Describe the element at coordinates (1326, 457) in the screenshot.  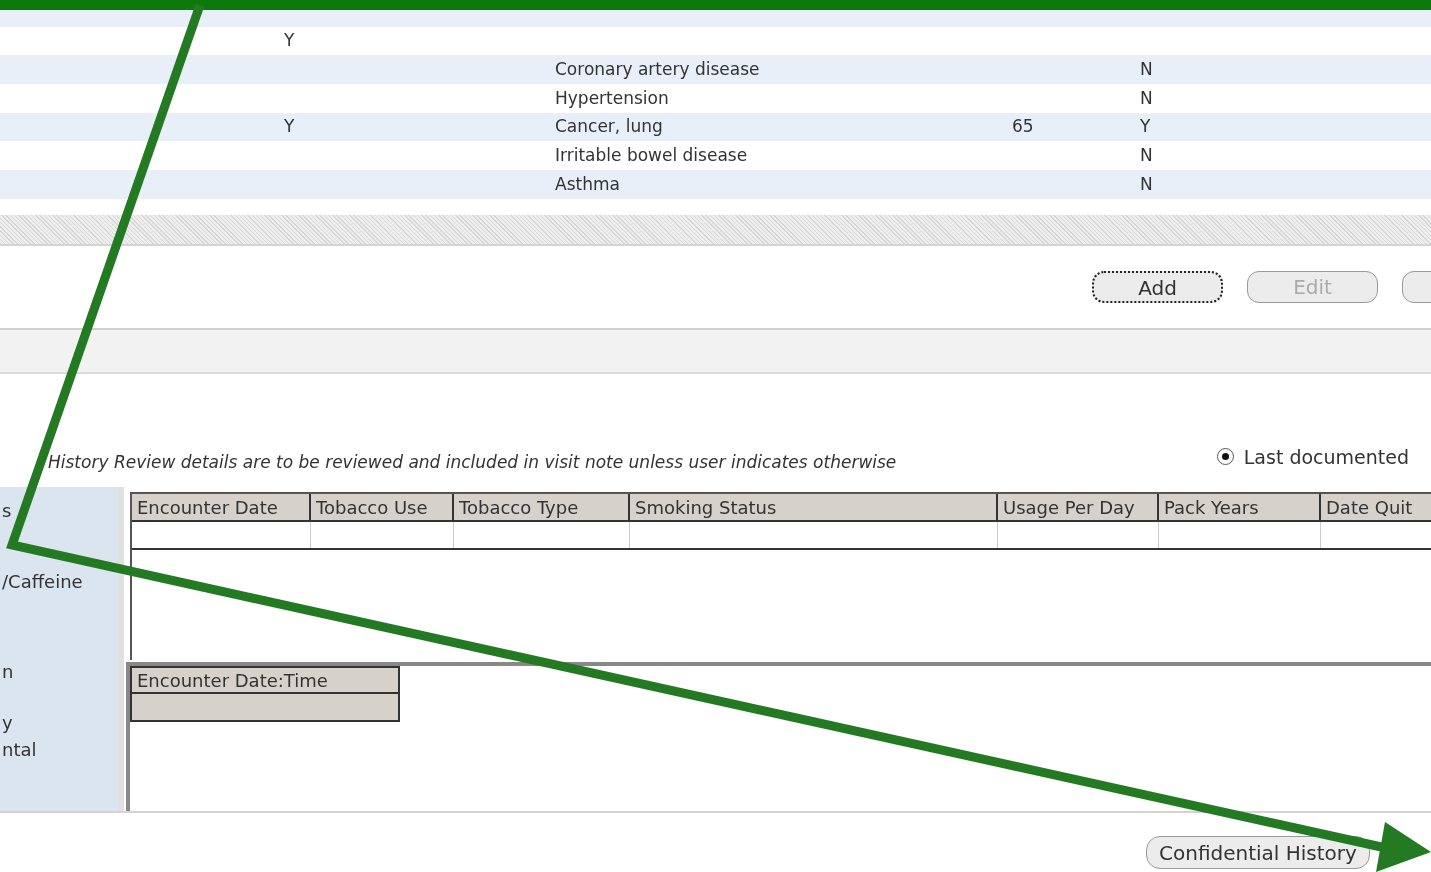
I see `radio-label: Last documented` at that location.